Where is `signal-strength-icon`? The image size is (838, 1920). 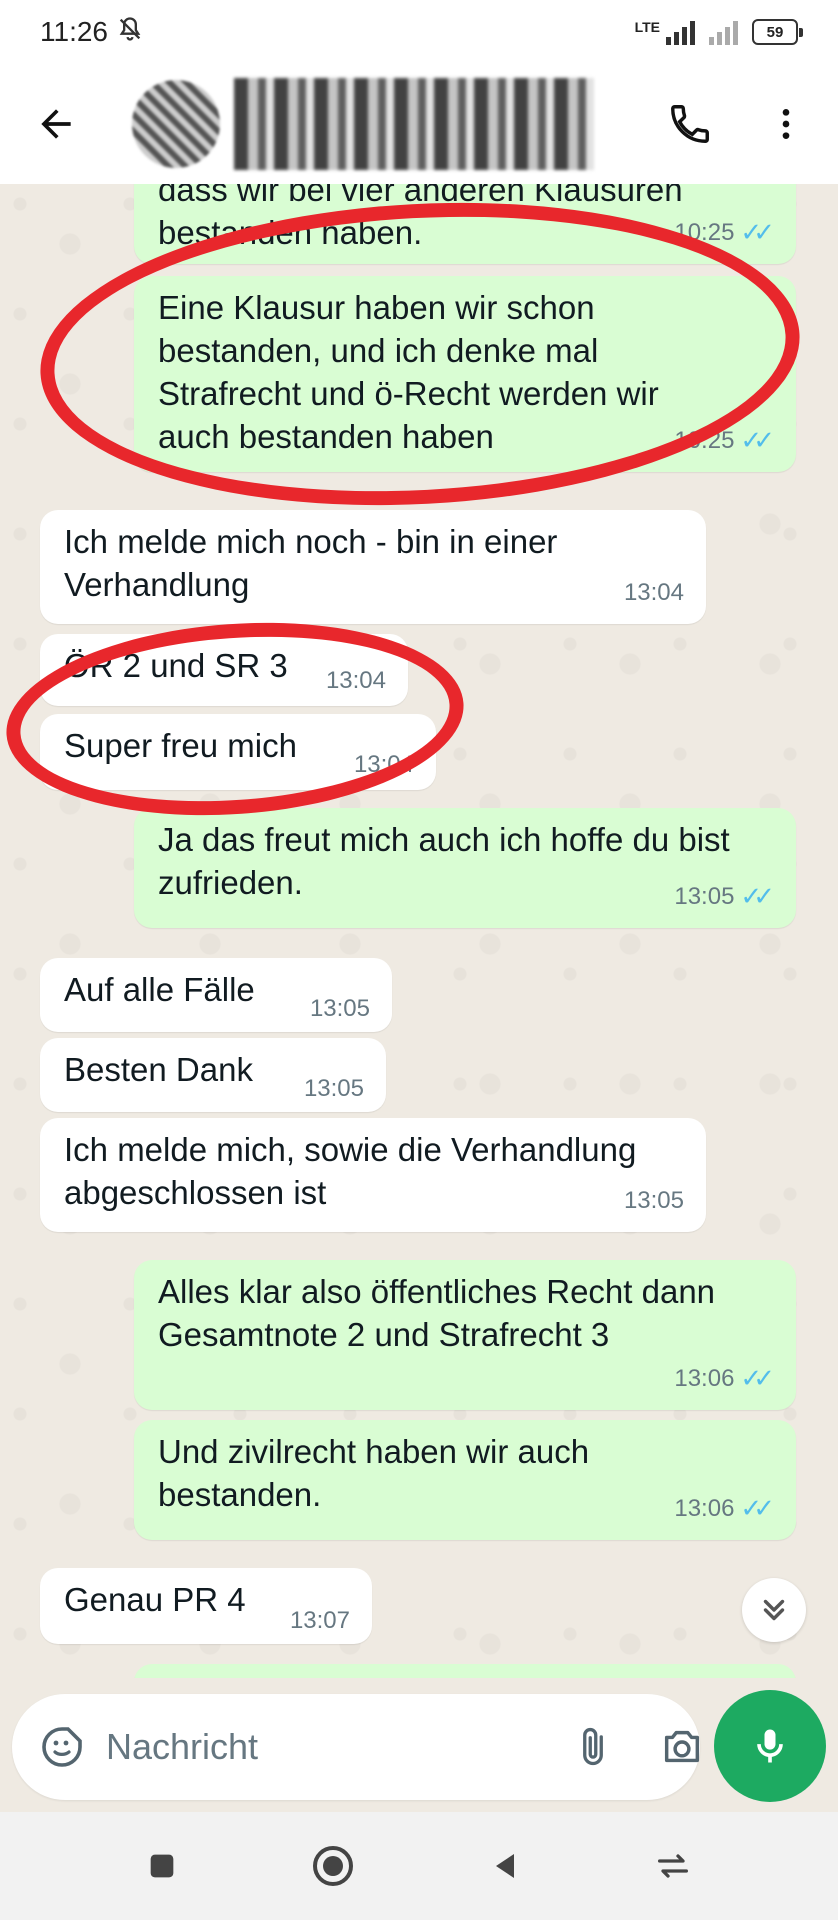
signal-strength-icon is located at coordinates (680, 32).